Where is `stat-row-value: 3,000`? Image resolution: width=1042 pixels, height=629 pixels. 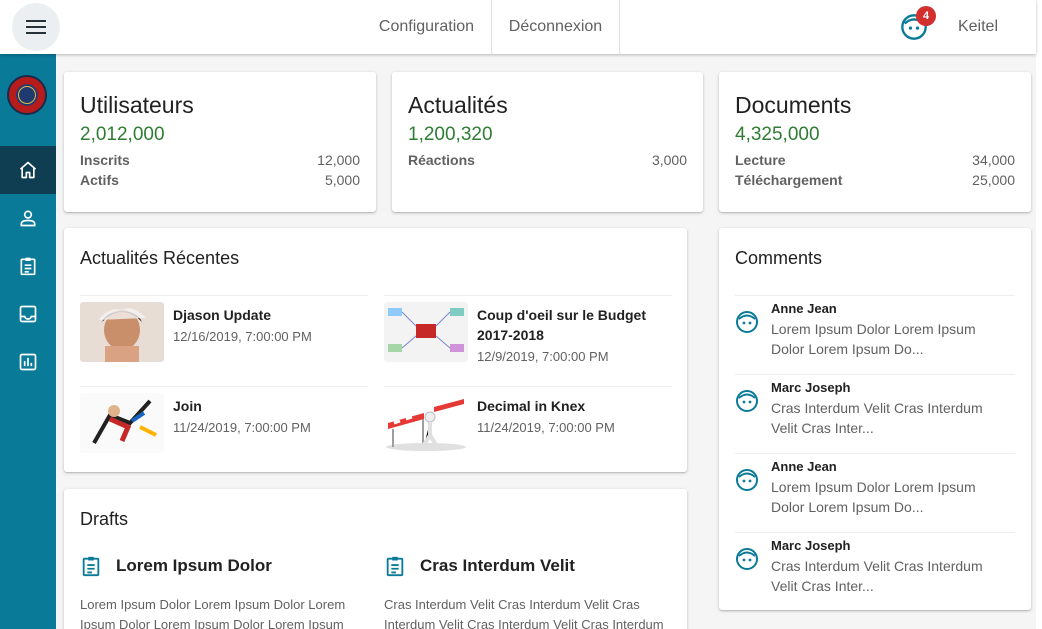
stat-row-value: 3,000 is located at coordinates (669, 160).